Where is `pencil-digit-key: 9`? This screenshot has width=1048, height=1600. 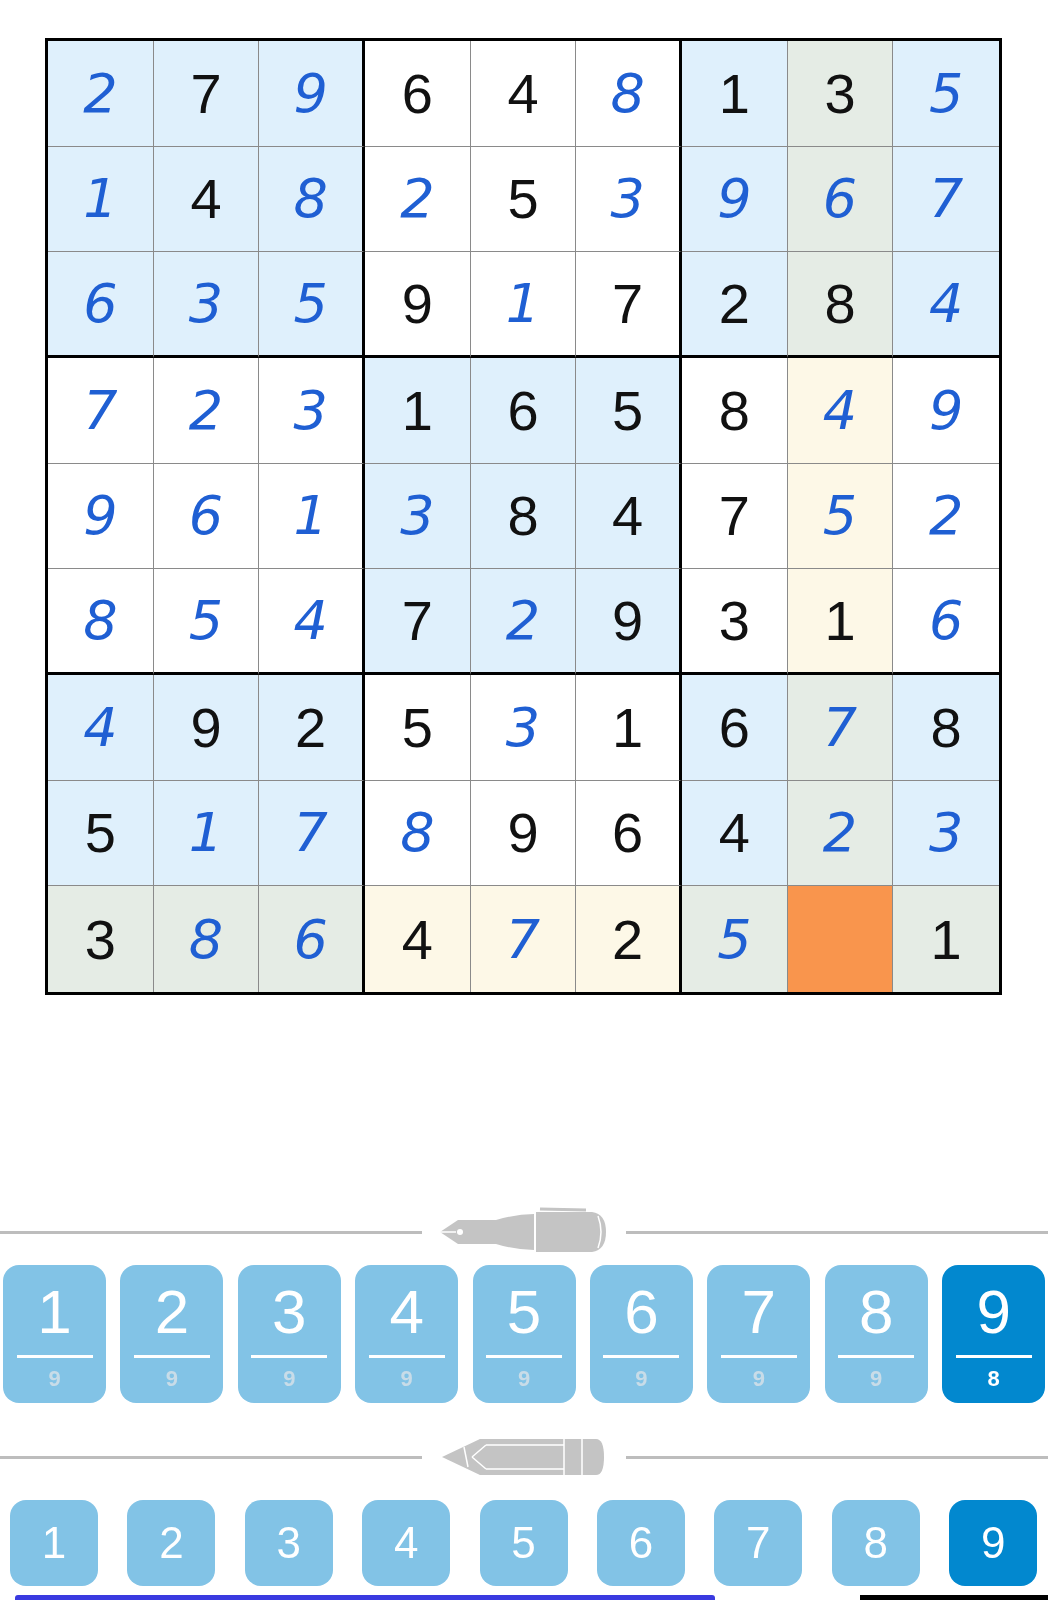 pencil-digit-key: 9 is located at coordinates (993, 1543).